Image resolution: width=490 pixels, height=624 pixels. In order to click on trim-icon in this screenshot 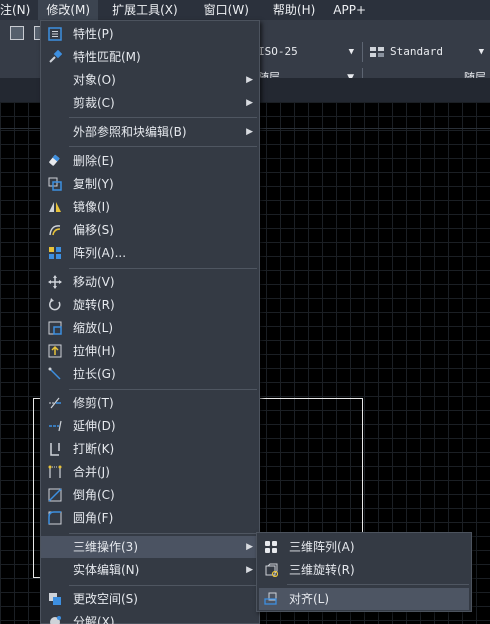, I will do `click(55, 403)`.